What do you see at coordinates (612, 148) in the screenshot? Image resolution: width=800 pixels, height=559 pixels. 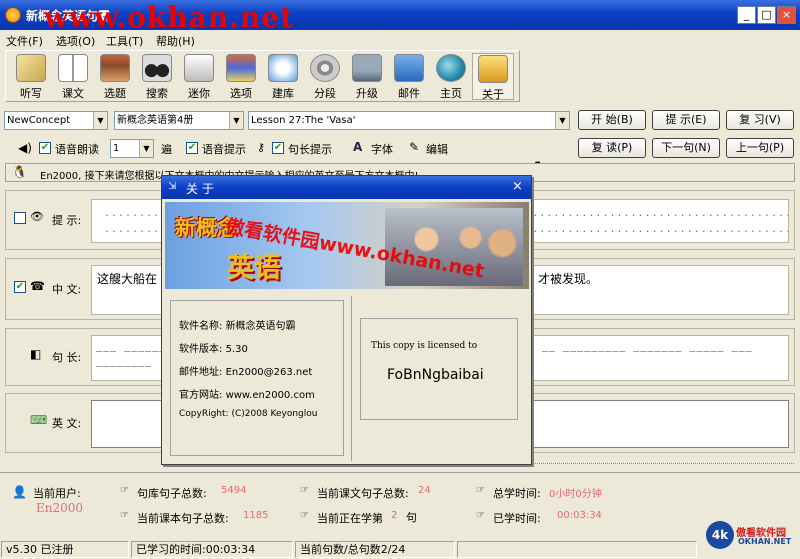 I see `reread-button: 复 读(P)` at bounding box center [612, 148].